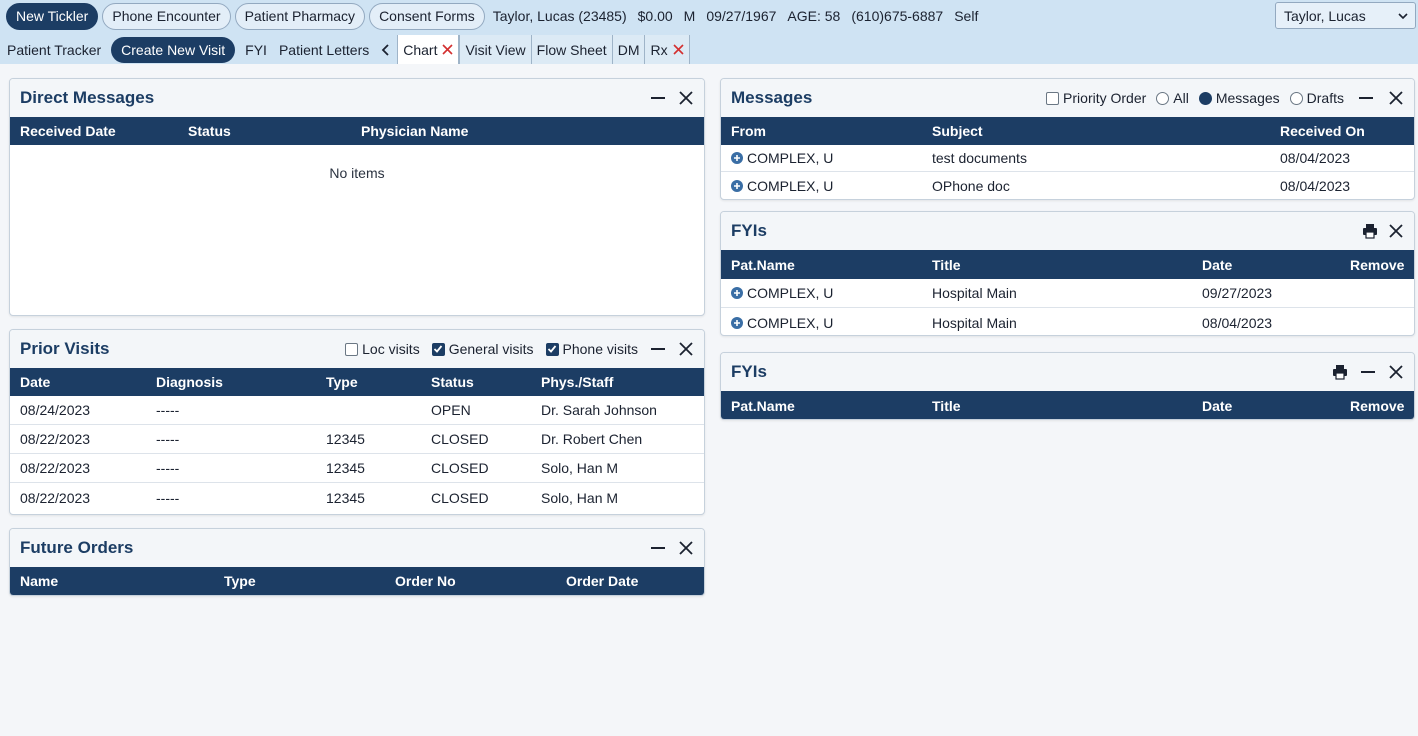 The image size is (1418, 736). What do you see at coordinates (189, 382) in the screenshot?
I see `column-header: Diagnosis` at bounding box center [189, 382].